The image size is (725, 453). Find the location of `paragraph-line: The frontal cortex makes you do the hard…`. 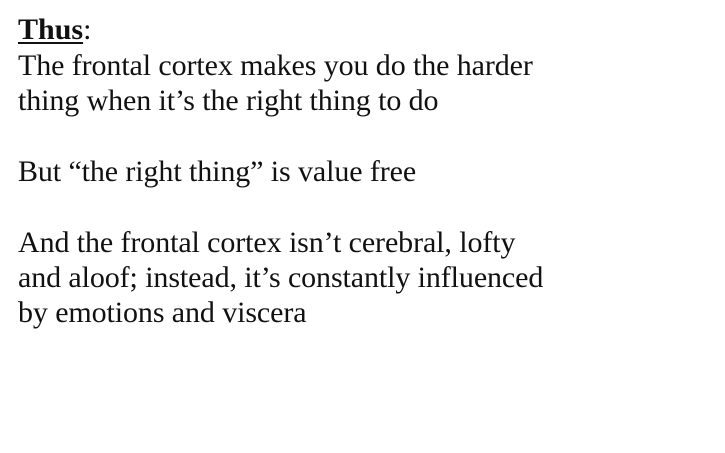

paragraph-line: The frontal cortex makes you do the hard… is located at coordinates (275, 65).